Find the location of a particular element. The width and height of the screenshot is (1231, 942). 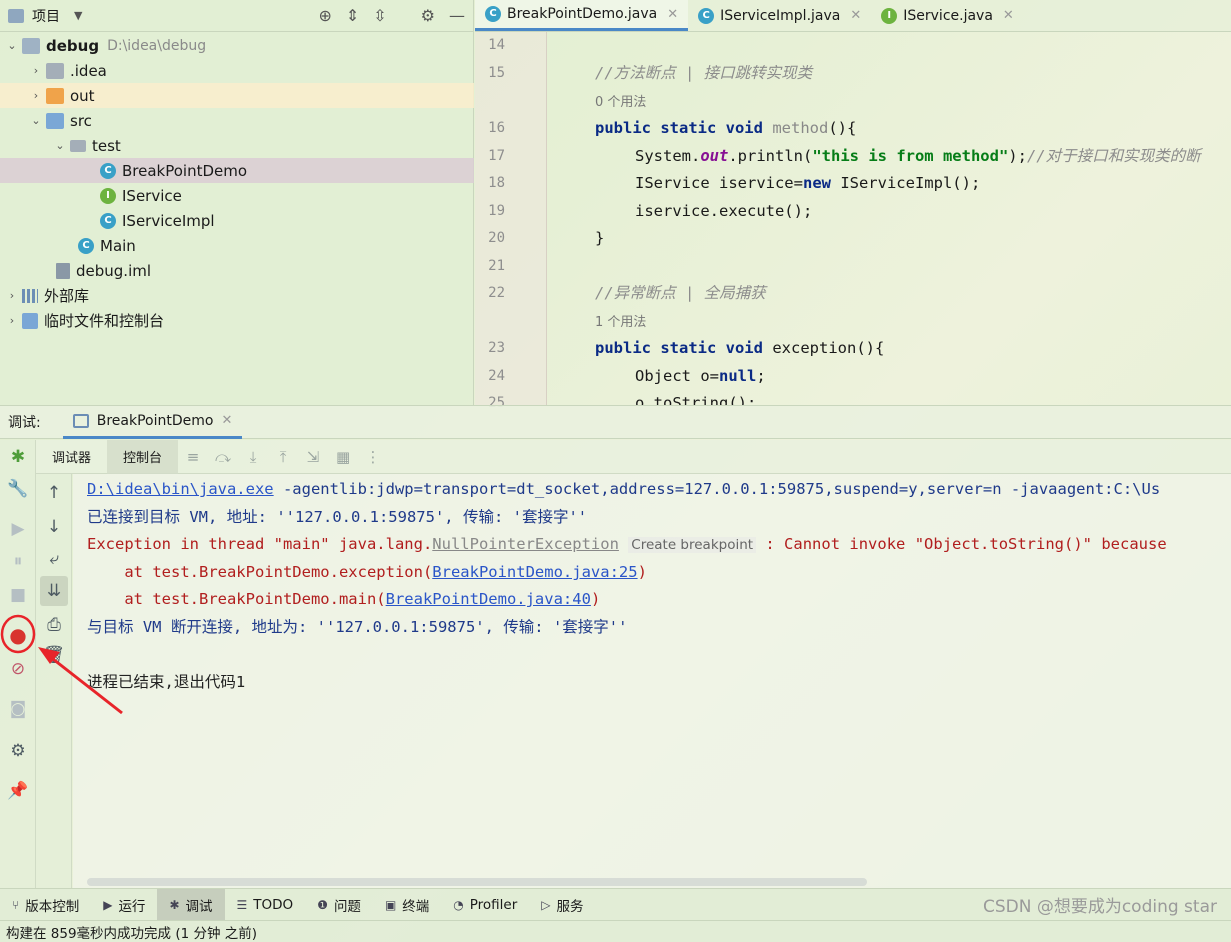

exception-link: NullPointerException is located at coordinates (525, 544).